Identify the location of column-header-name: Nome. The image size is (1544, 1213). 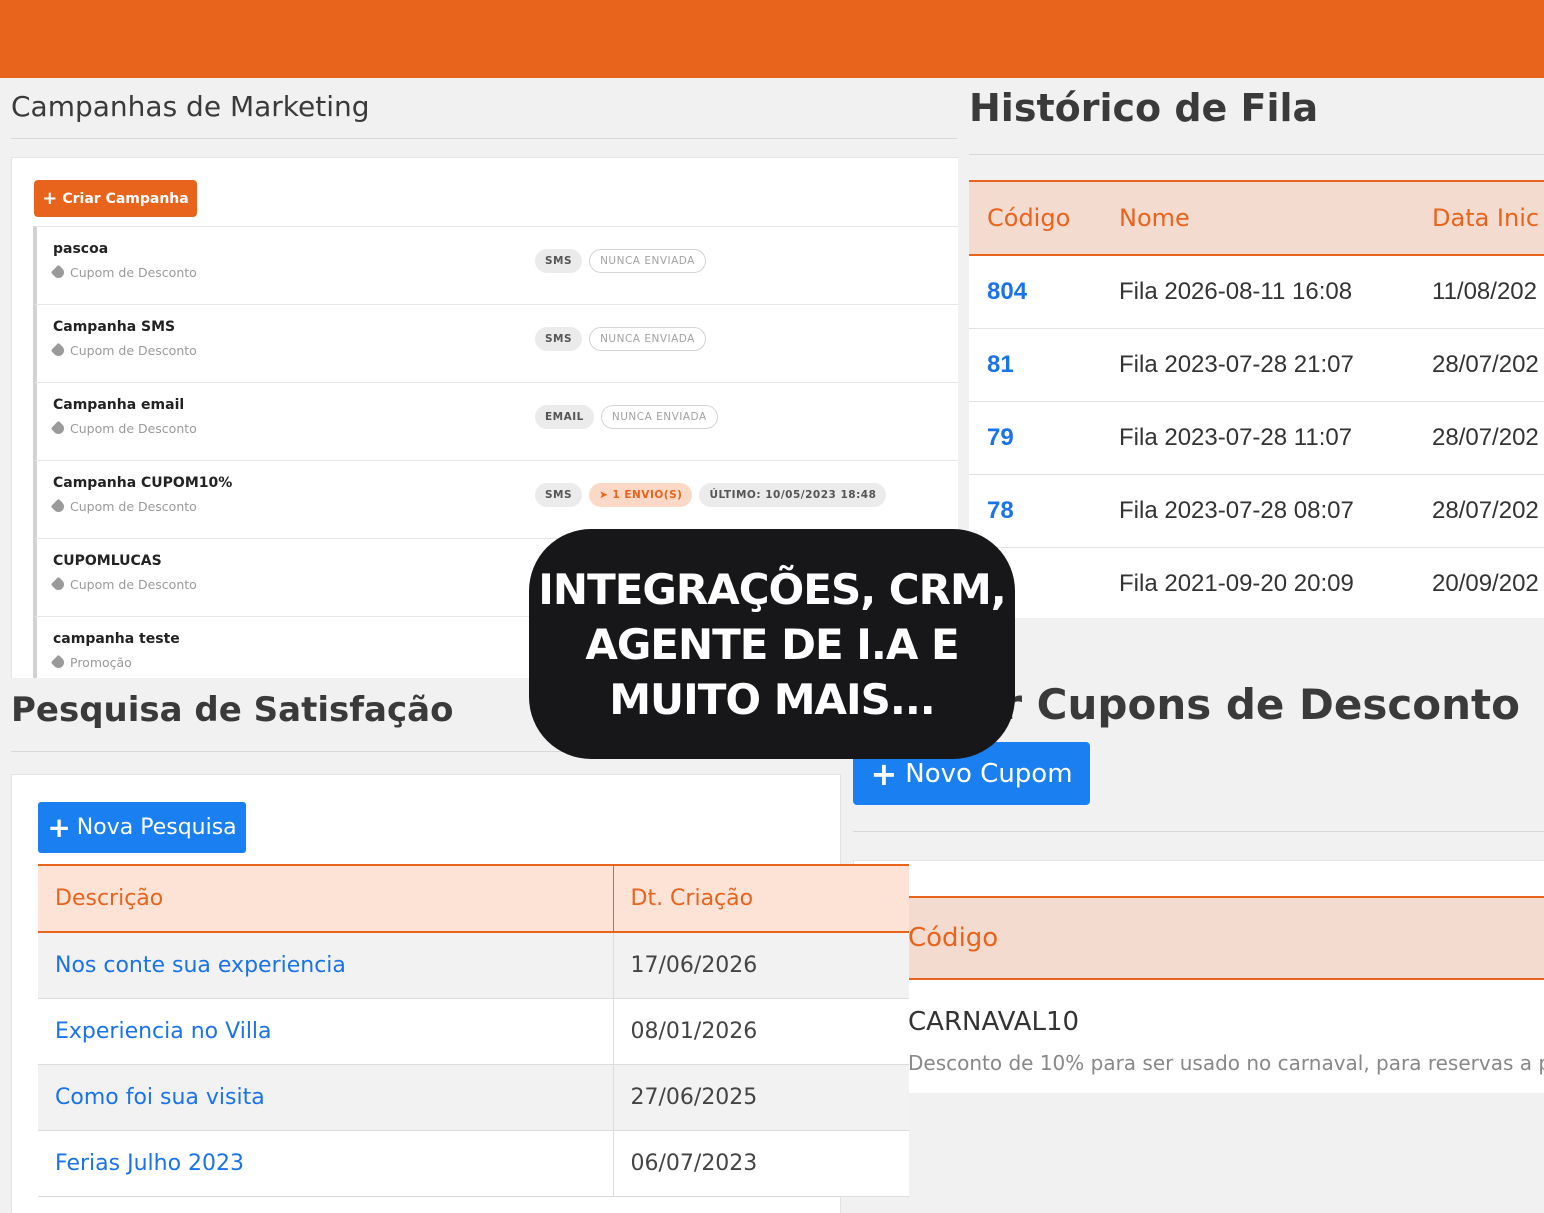
(1275, 218).